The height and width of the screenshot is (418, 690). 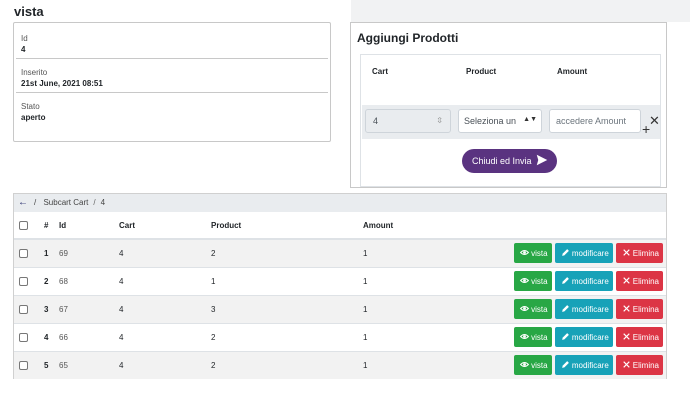 I want to click on product-select-placeholder: Seleziona un, so click(x=490, y=121).